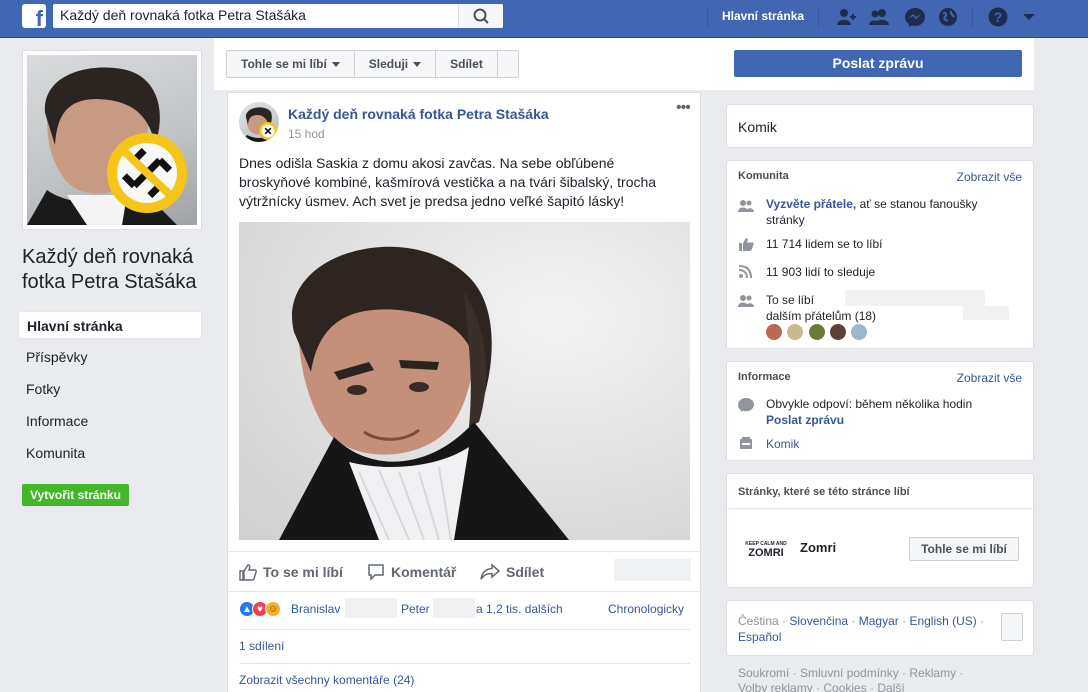 Image resolution: width=1088 pixels, height=692 pixels. Describe the element at coordinates (109, 269) in the screenshot. I see `page-title: Každý deň rovnaká fotka Petra Stašáka` at that location.